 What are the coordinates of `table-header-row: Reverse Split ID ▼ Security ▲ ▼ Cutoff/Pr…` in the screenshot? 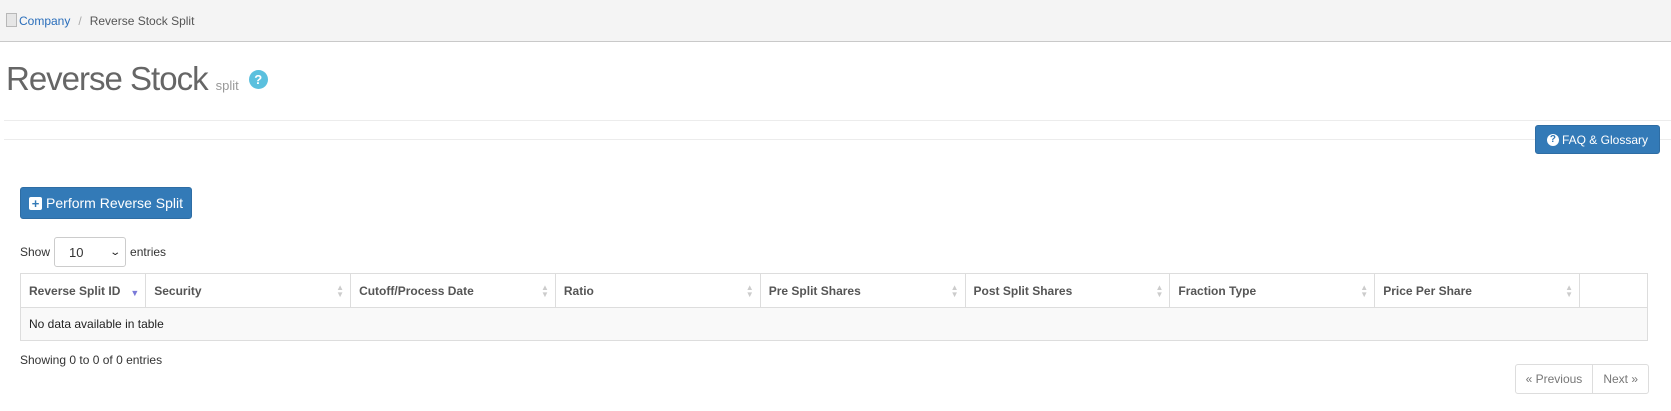 It's located at (833, 290).